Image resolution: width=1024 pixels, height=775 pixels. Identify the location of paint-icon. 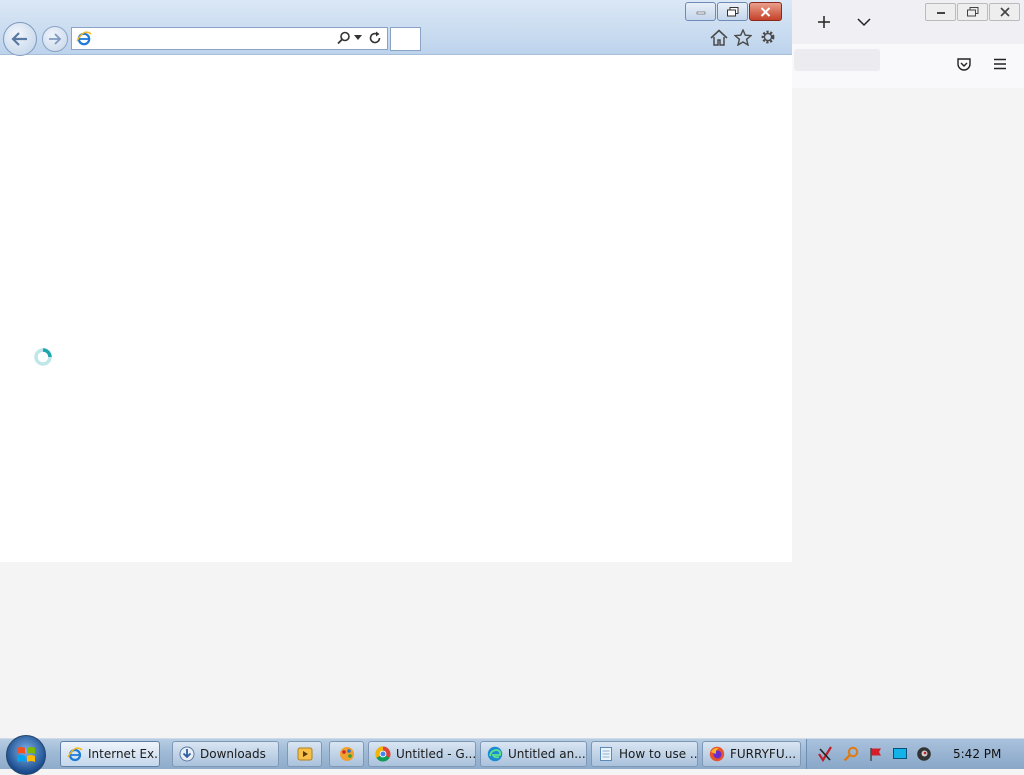
(347, 754).